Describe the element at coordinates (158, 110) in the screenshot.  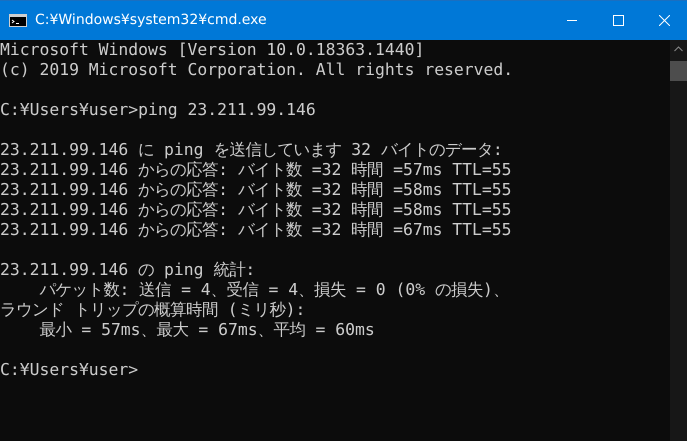
I see `console-line: C:¥Users¥user>ping 23.211.99.146` at that location.